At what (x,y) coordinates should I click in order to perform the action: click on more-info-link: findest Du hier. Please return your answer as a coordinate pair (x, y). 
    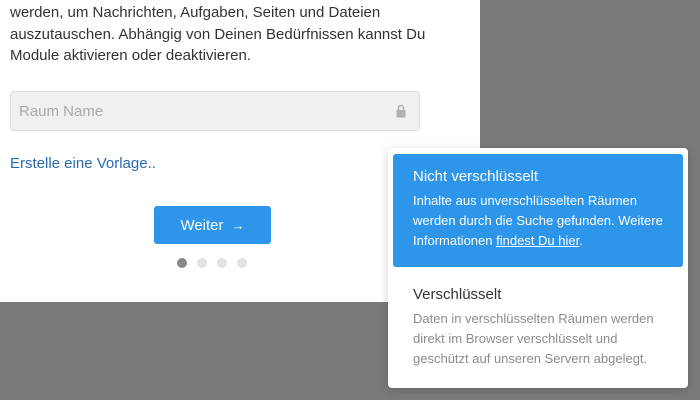
    Looking at the image, I should click on (537, 240).